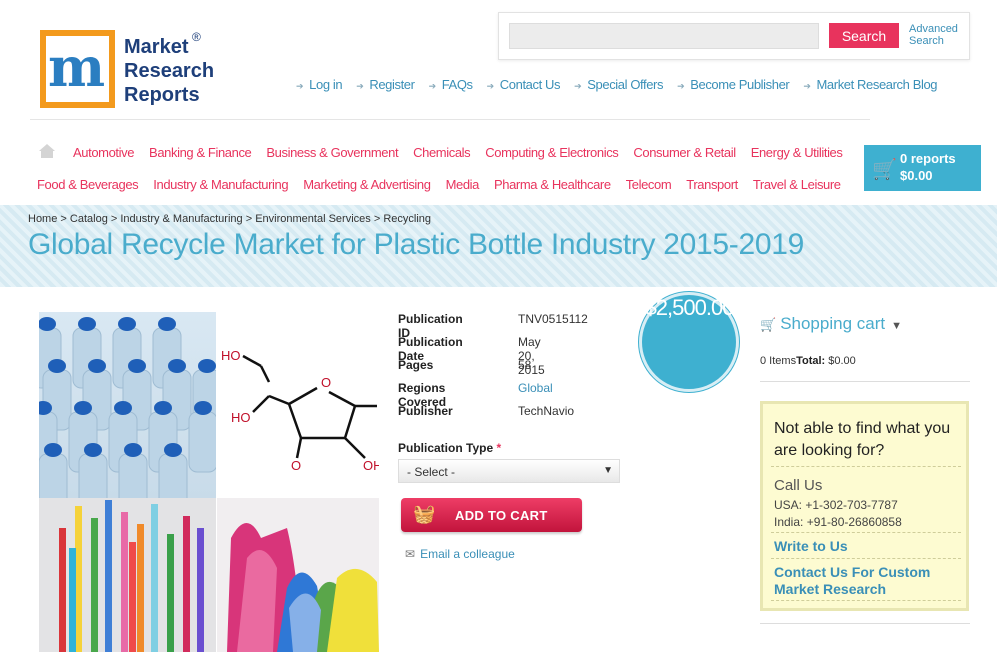 Image resolution: width=997 pixels, height=659 pixels. I want to click on logo-text: Market Research Reports, so click(169, 71).